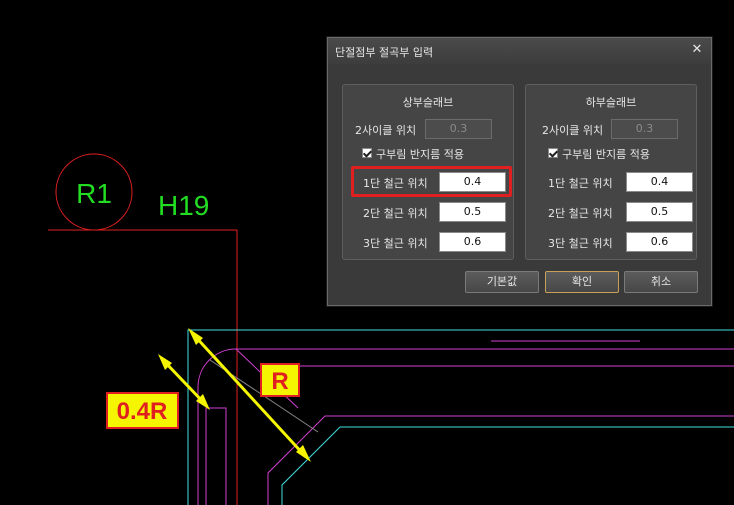 The image size is (734, 505). I want to click on upper-row2-field: 0.5, so click(472, 212).